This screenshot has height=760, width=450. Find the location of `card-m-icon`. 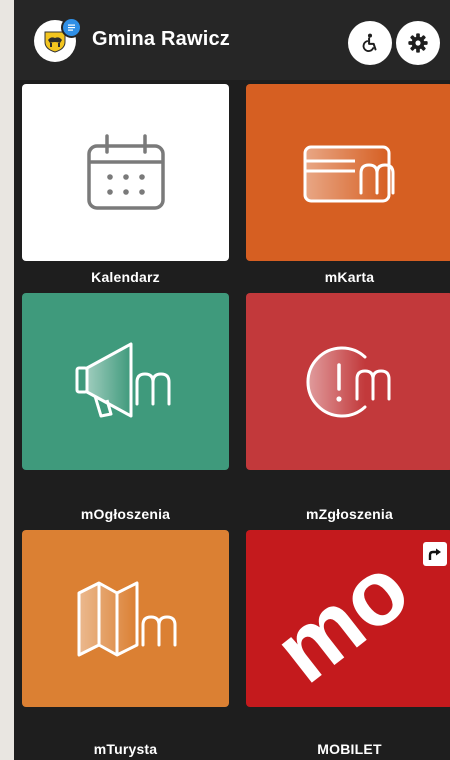

card-m-icon is located at coordinates (348, 173).